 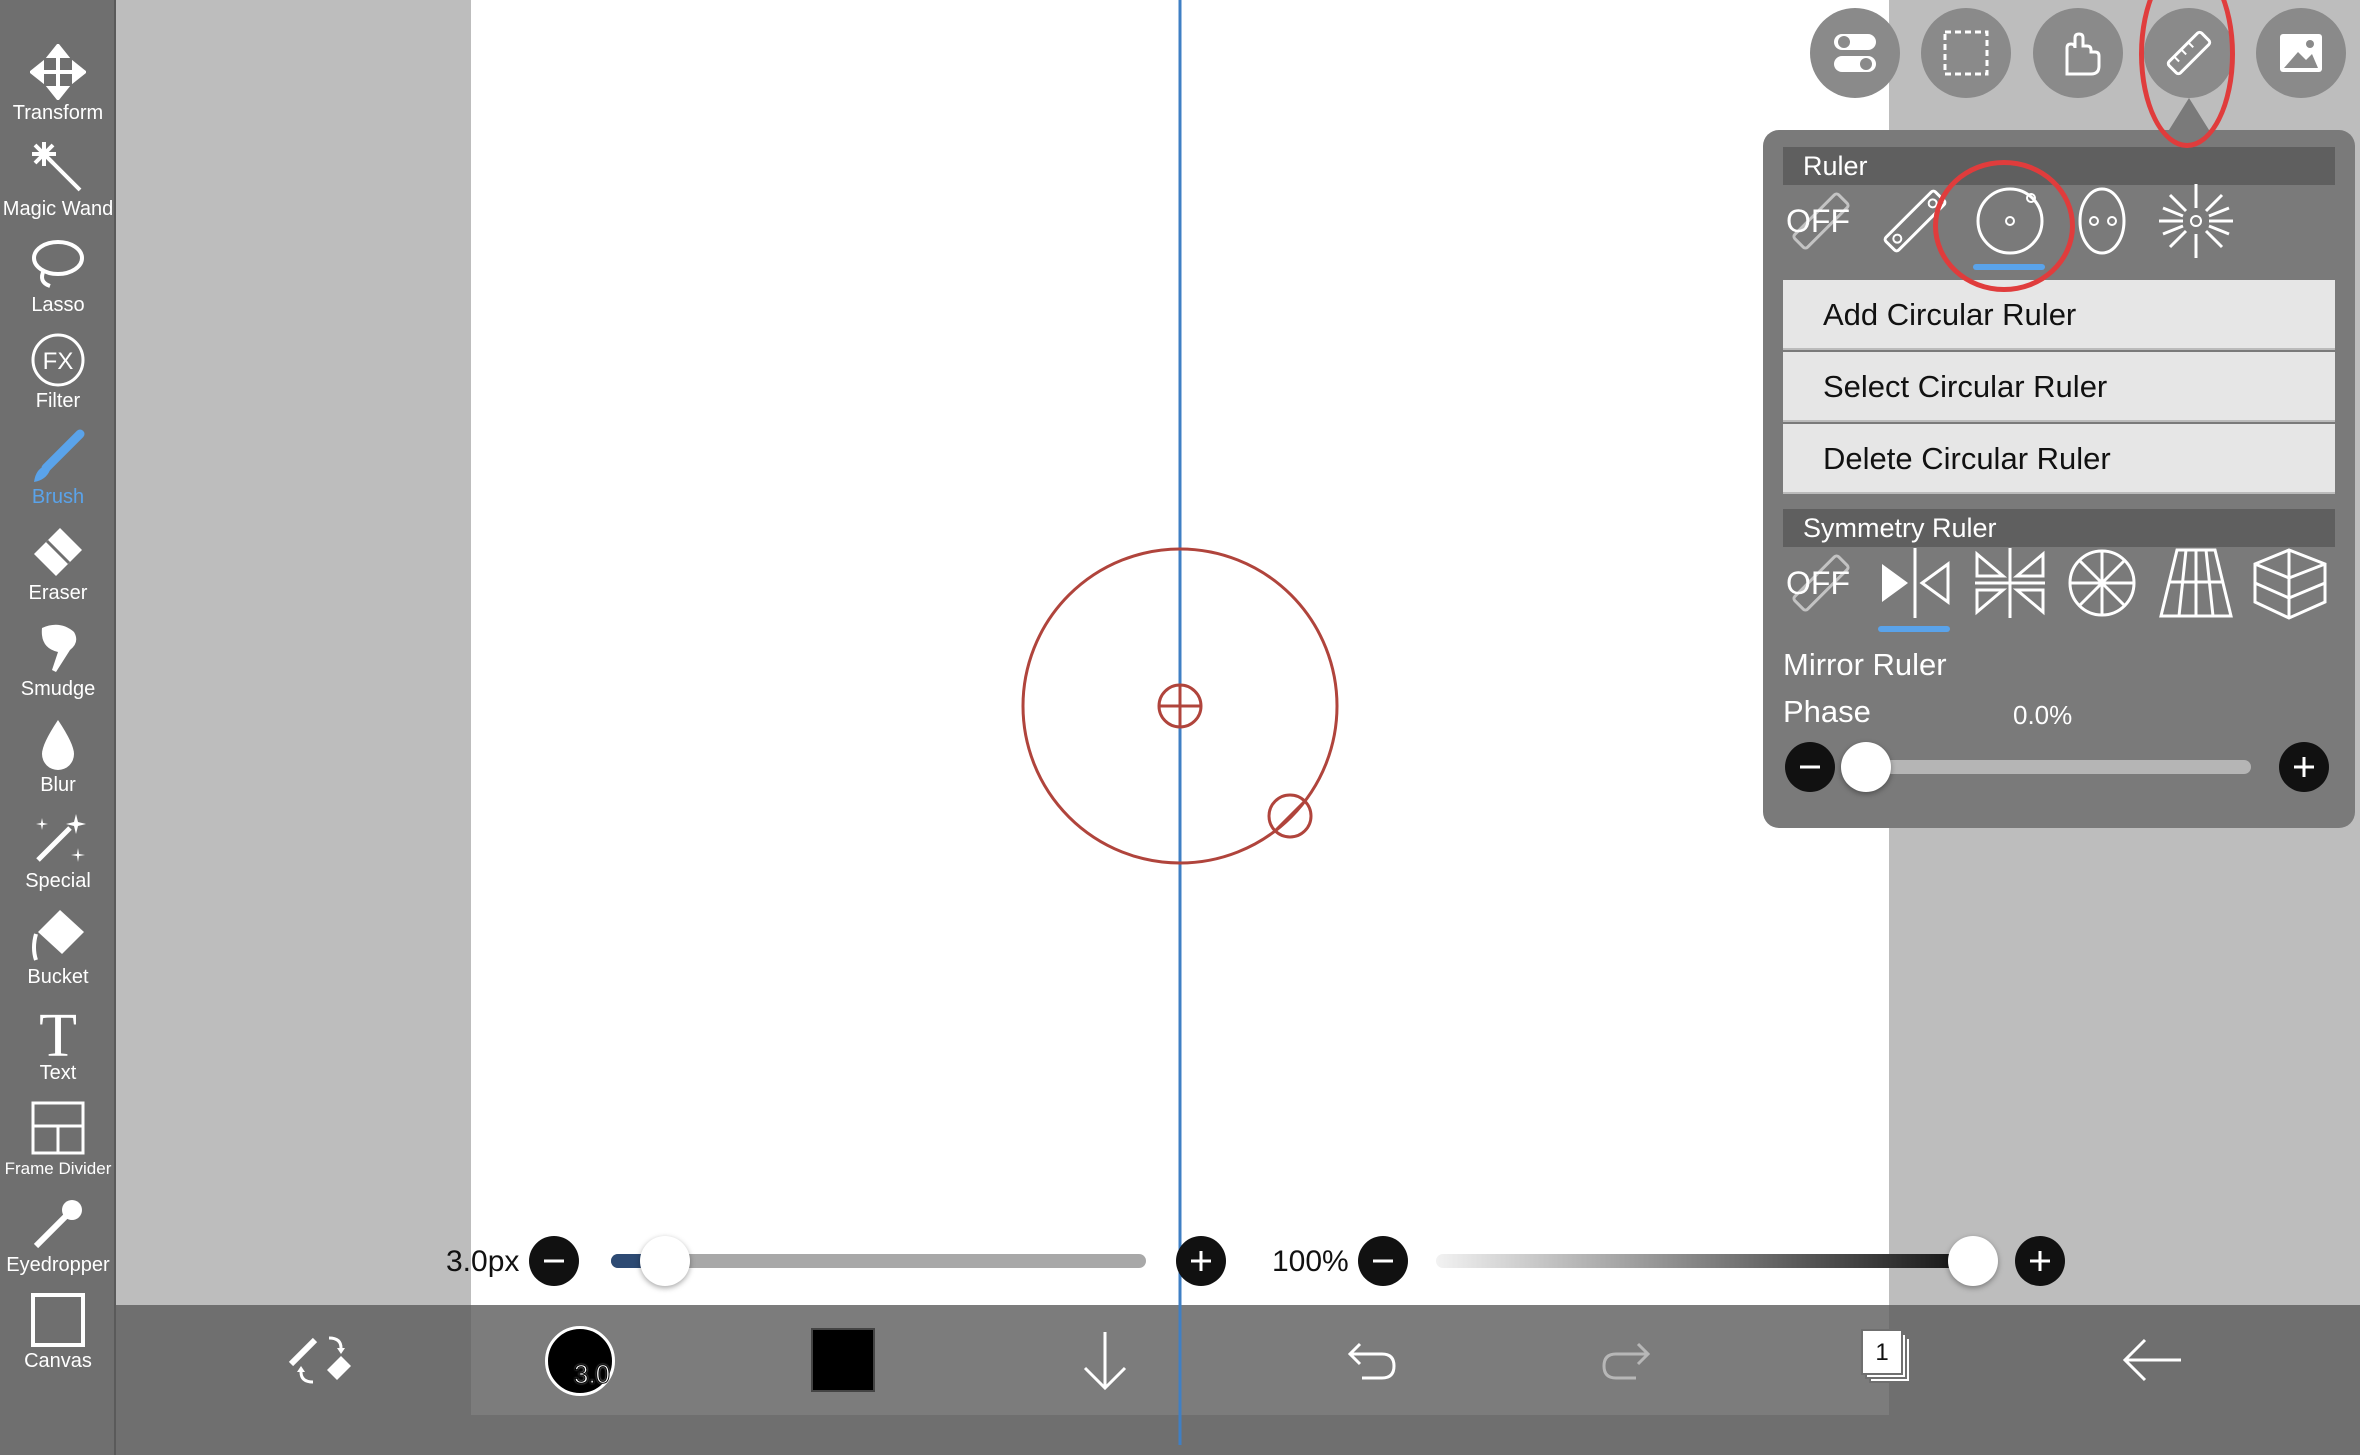 I want to click on hand-button, so click(x=2078, y=53).